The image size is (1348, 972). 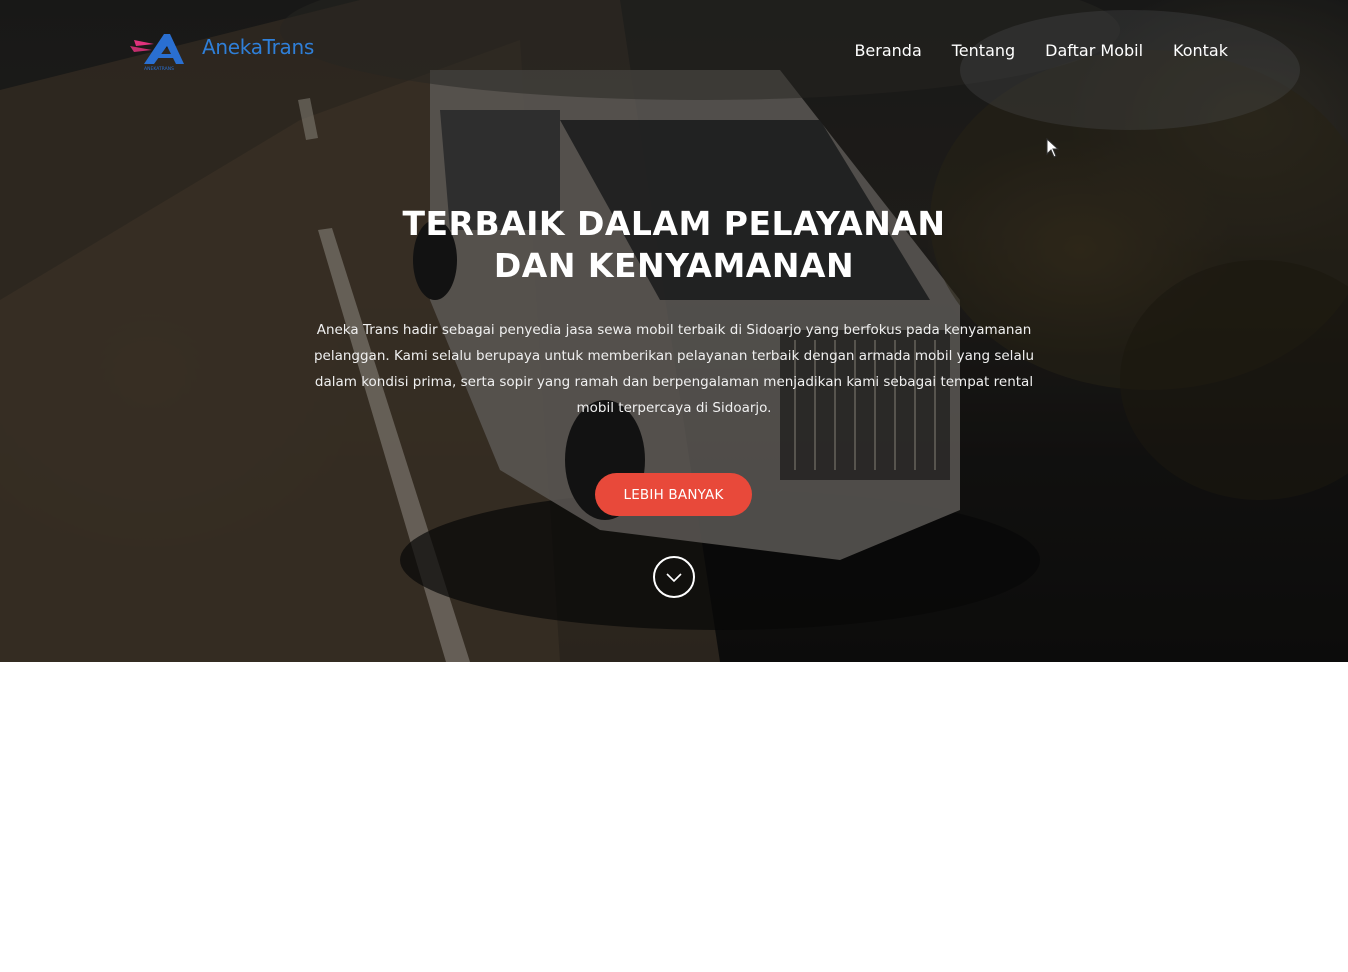 I want to click on hero-title: TERBAIK DALAM PELAYANAN DAN KENYAMANAN, so click(x=674, y=245).